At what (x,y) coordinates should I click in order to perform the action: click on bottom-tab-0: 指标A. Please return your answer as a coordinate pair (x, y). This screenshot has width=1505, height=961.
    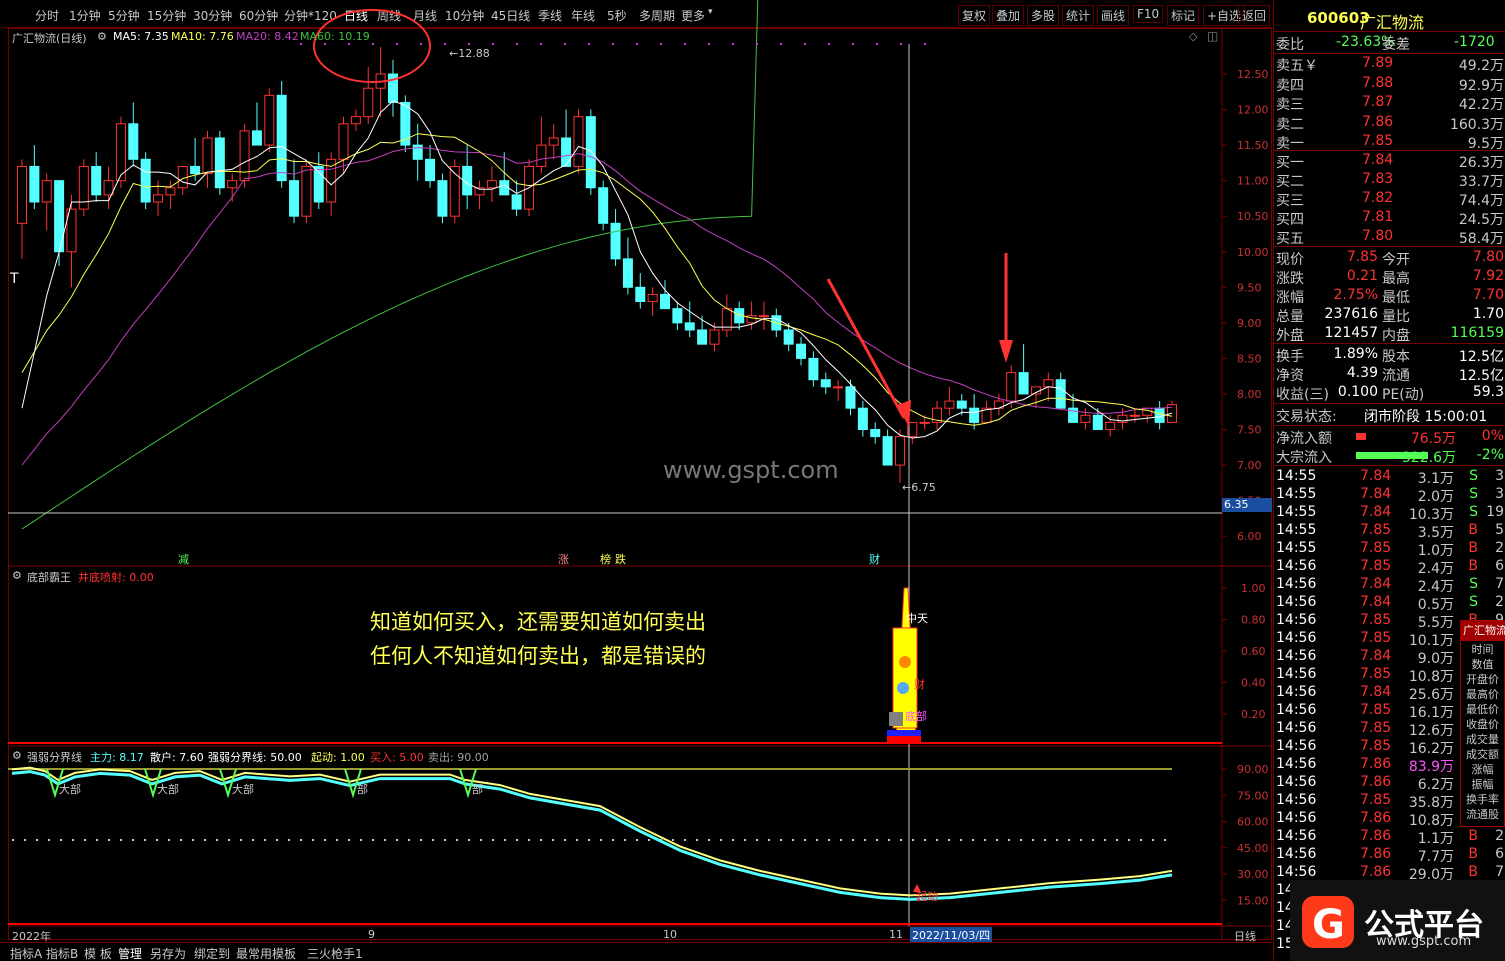
    Looking at the image, I should click on (26, 953).